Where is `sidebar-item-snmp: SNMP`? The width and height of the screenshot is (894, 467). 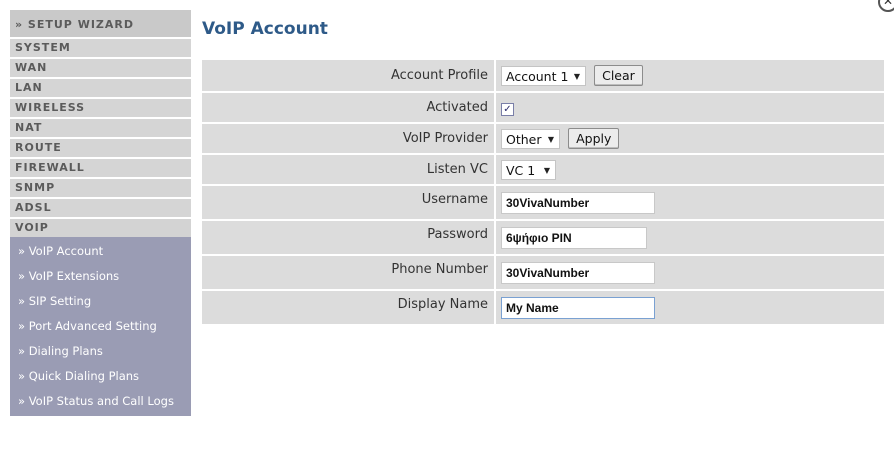
sidebar-item-snmp: SNMP is located at coordinates (100, 188).